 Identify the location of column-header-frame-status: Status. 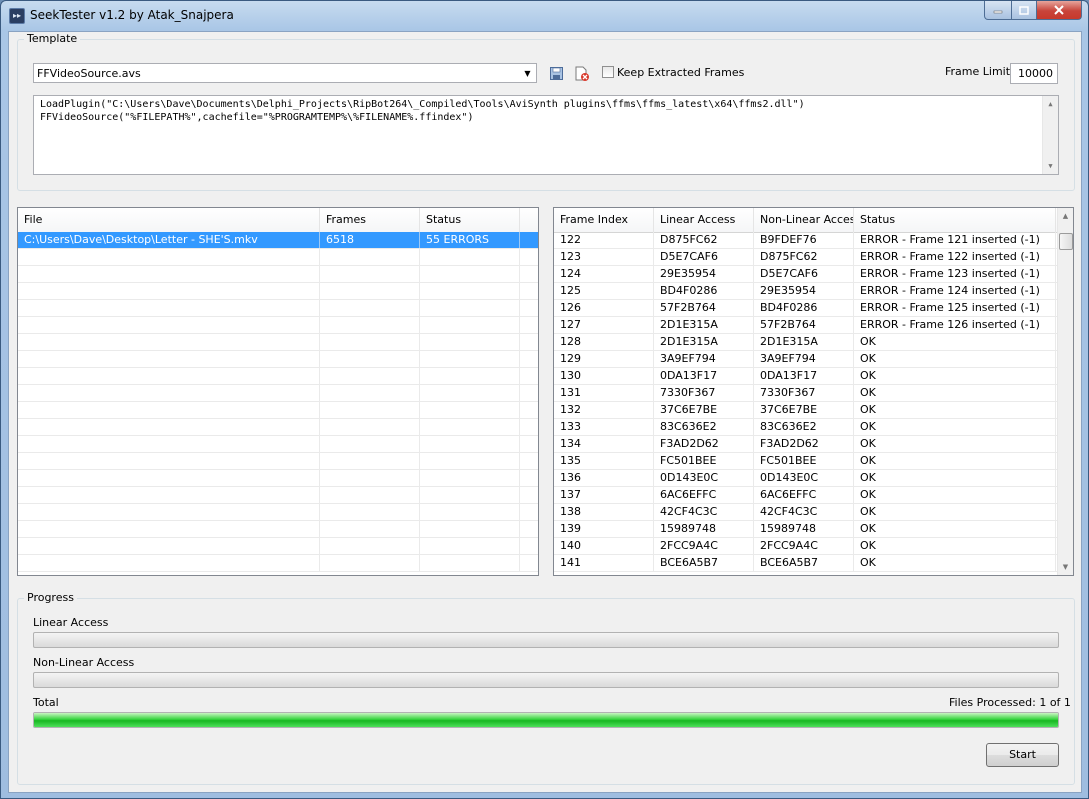
(955, 220).